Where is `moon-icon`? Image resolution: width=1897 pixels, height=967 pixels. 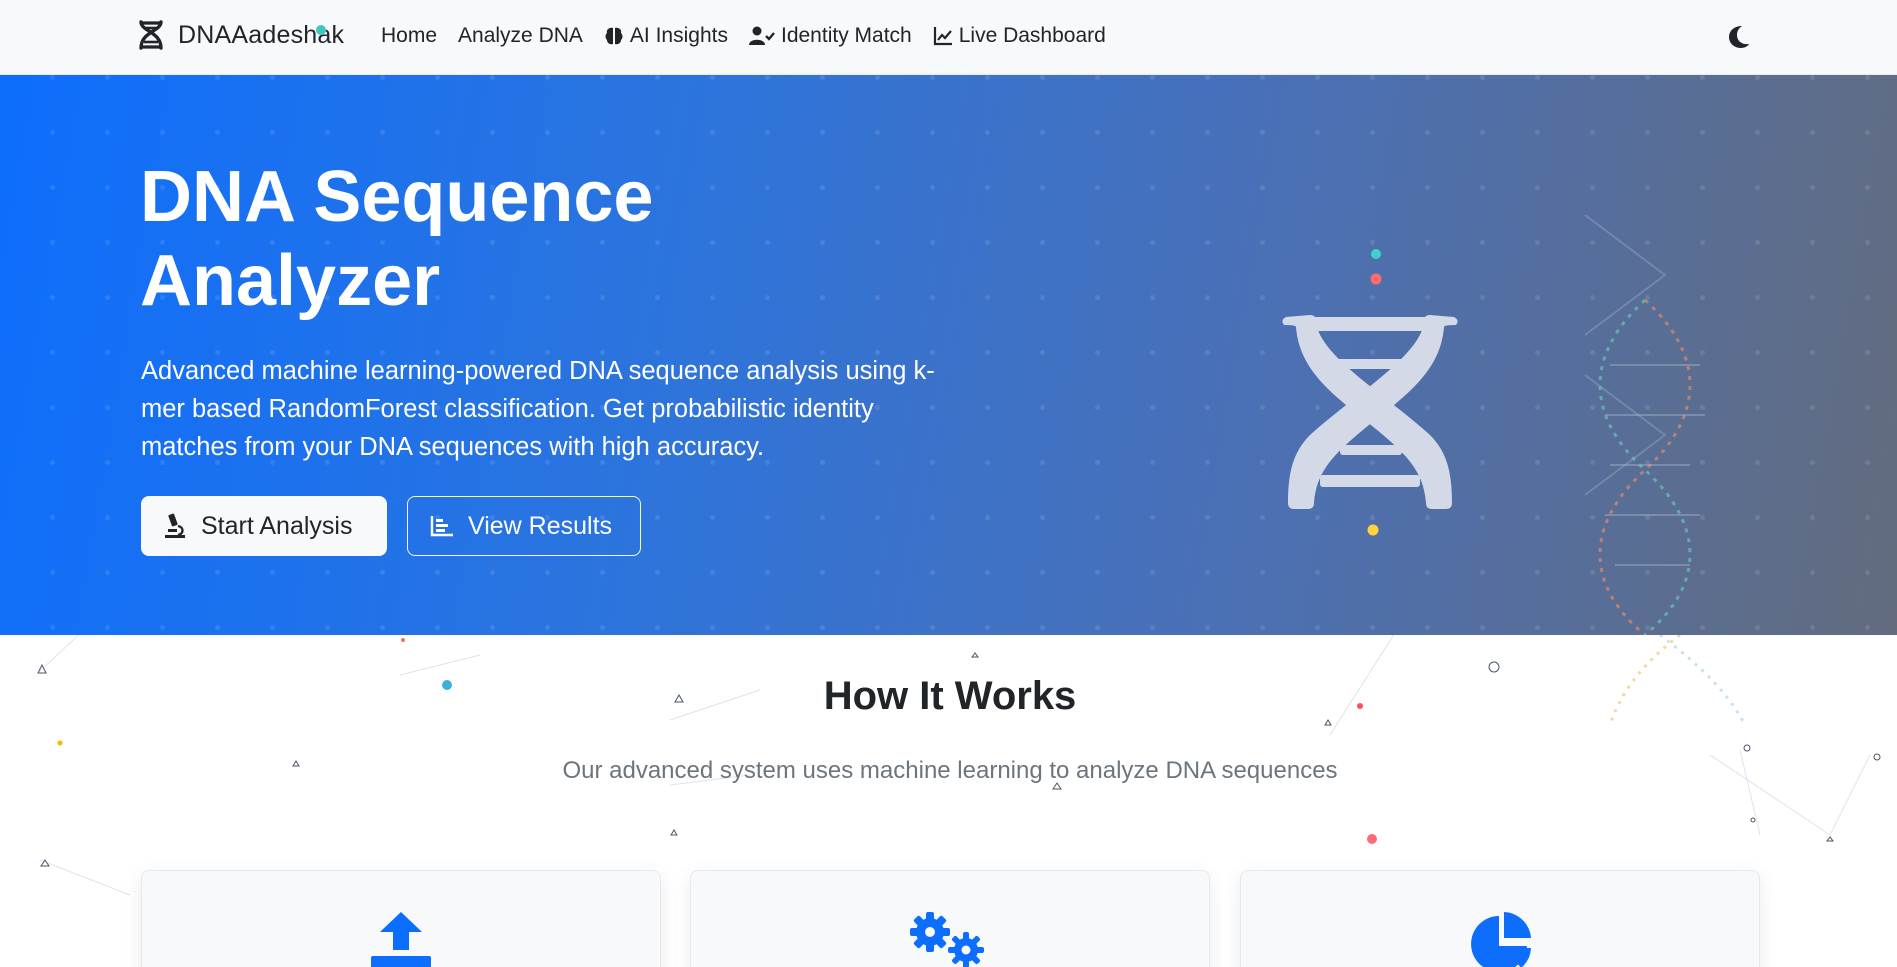
moon-icon is located at coordinates (1739, 37).